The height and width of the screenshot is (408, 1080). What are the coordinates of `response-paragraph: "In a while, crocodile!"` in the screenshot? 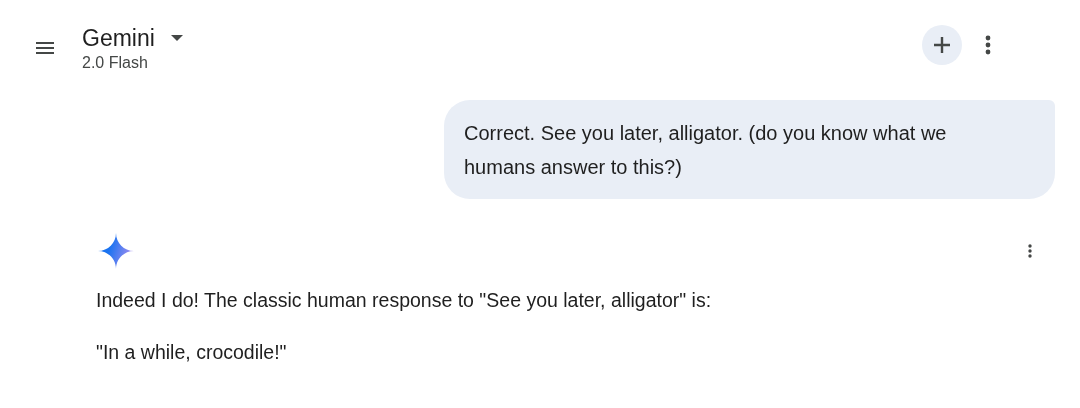 It's located at (192, 352).